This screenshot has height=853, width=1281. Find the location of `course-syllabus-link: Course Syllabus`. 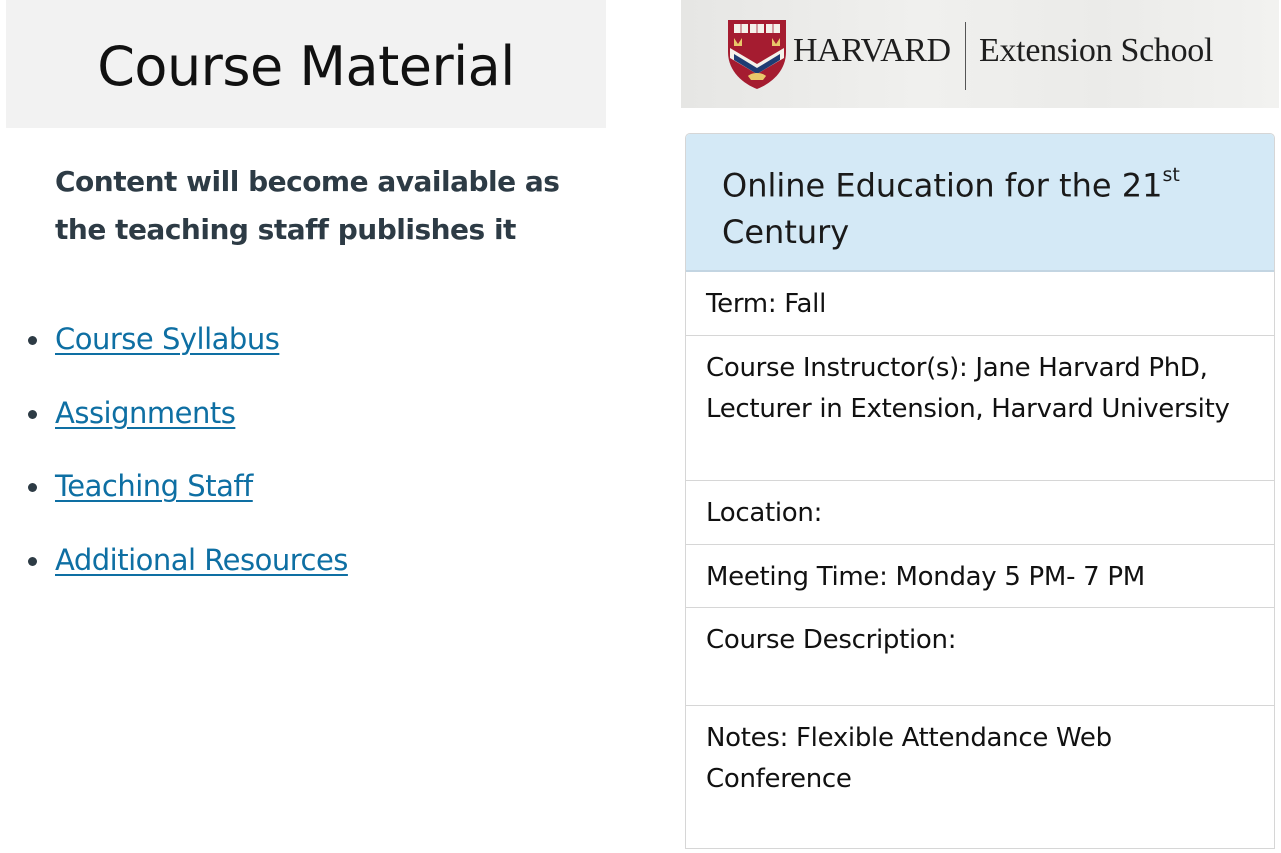

course-syllabus-link: Course Syllabus is located at coordinates (167, 339).